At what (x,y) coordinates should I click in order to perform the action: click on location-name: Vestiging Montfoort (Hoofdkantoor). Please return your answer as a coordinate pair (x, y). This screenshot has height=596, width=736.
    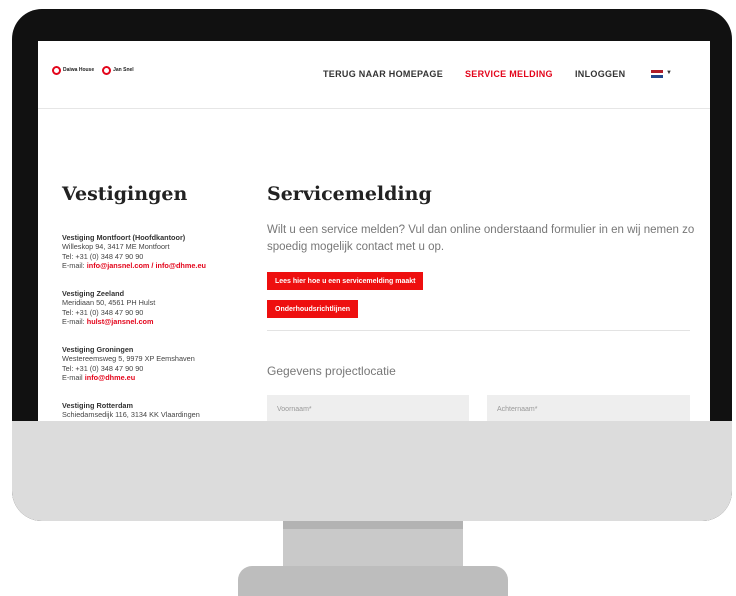
    Looking at the image, I should click on (124, 237).